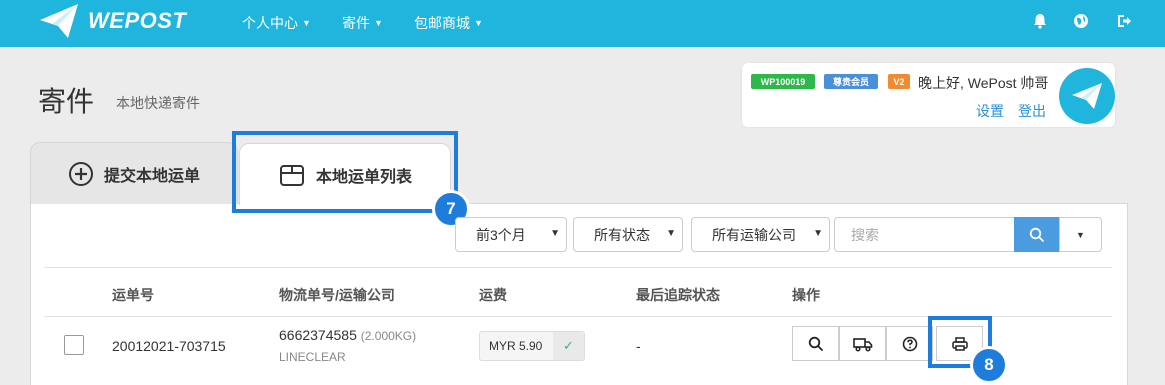 The width and height of the screenshot is (1165, 385). I want to click on logo: WEPOST, so click(112, 21).